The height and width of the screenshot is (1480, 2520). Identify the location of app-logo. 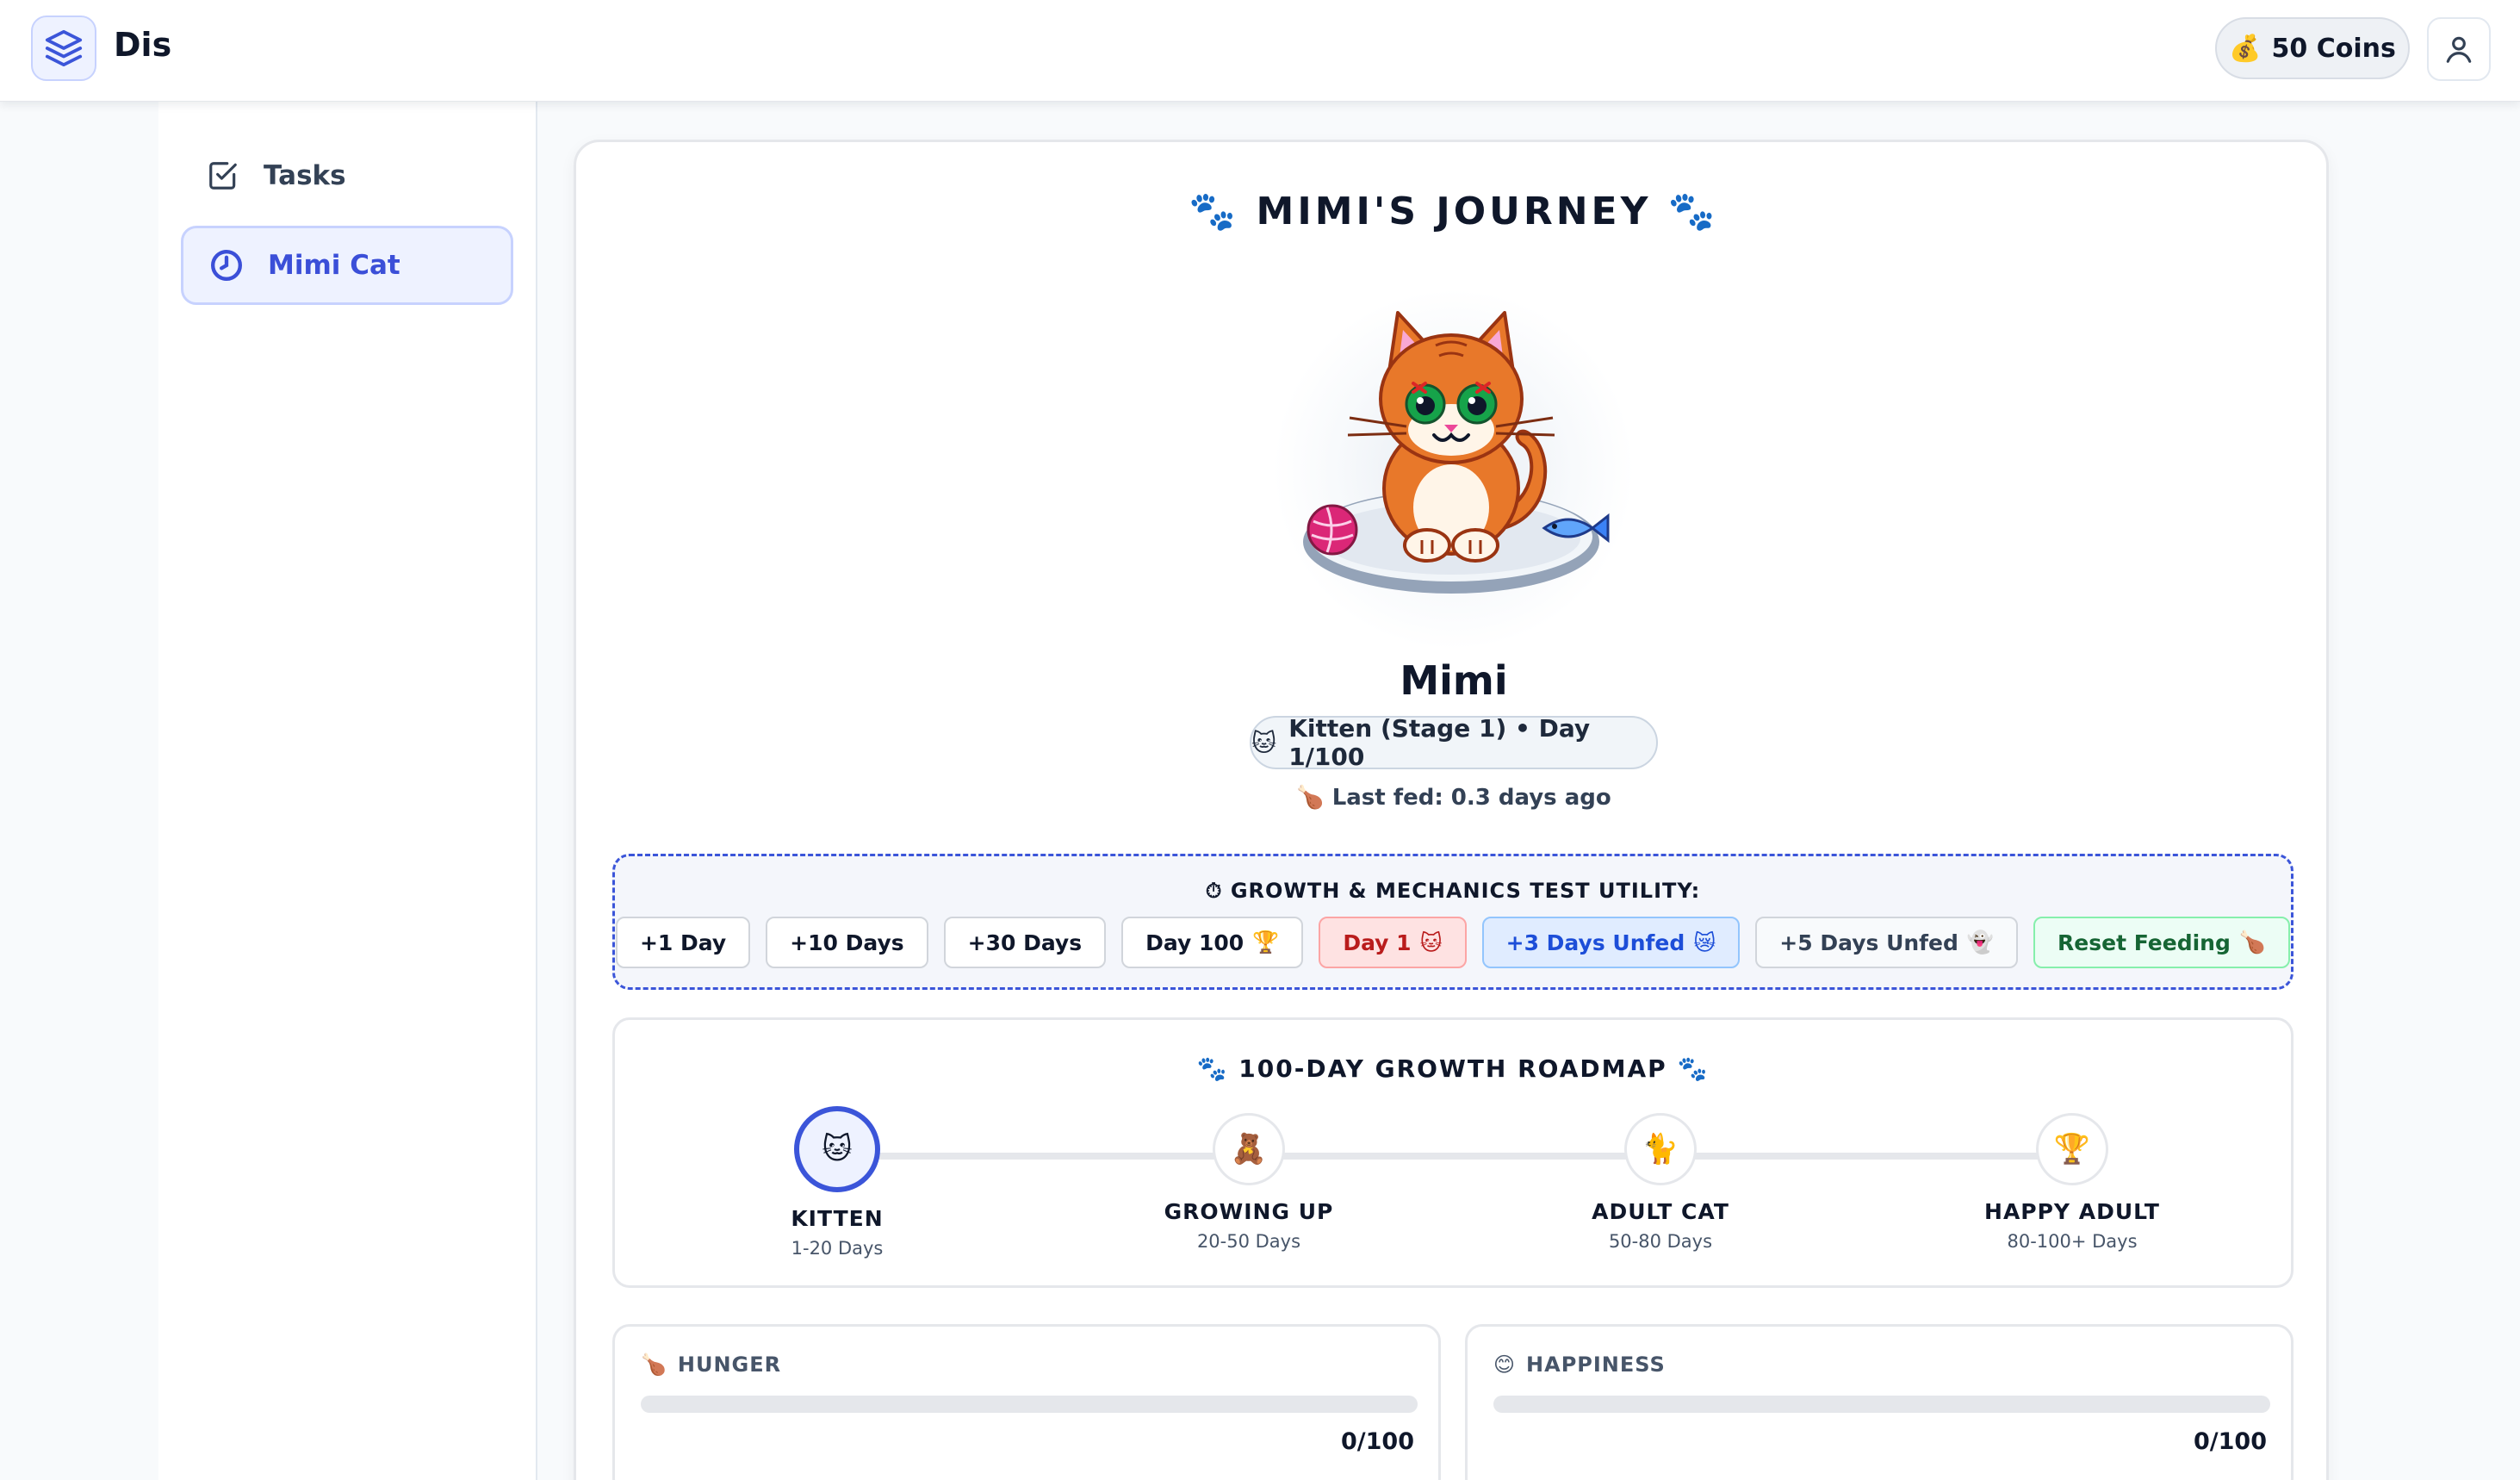
(64, 48).